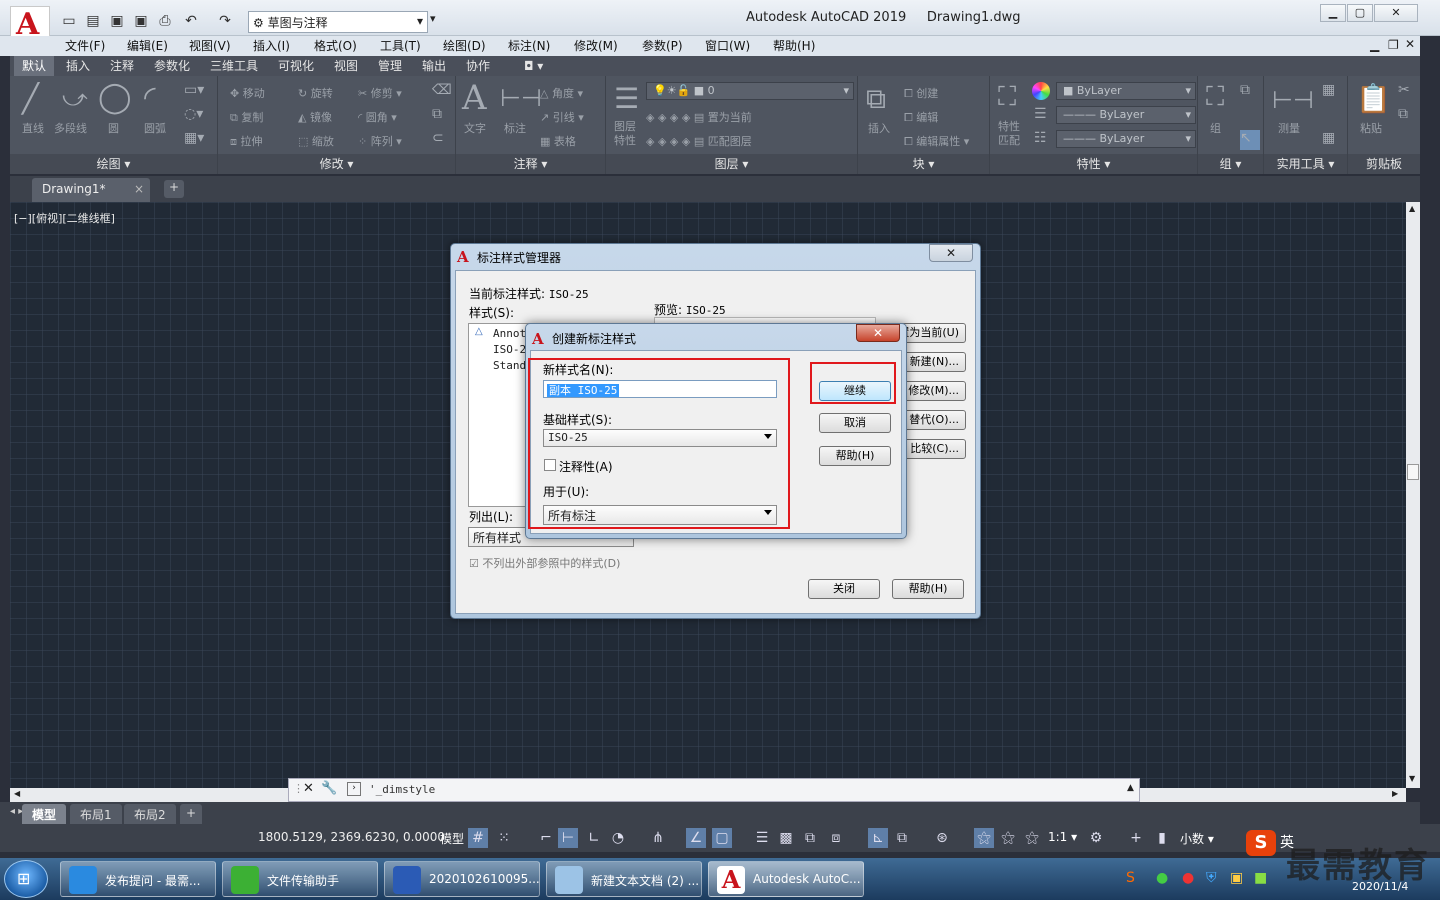 The width and height of the screenshot is (1440, 900). I want to click on line-icon: ╱, so click(30, 98).